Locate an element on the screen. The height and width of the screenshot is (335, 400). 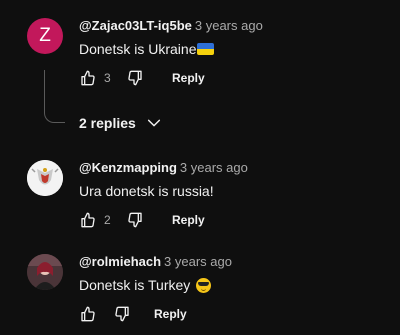
view-replies-button: 2 replies is located at coordinates (120, 123).